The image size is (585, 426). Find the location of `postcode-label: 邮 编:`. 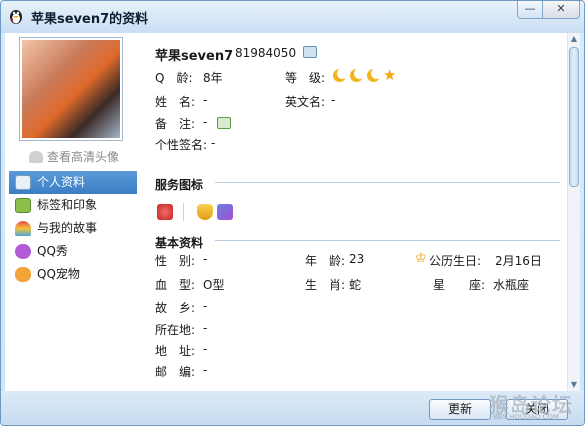

postcode-label: 邮 编: is located at coordinates (175, 372).